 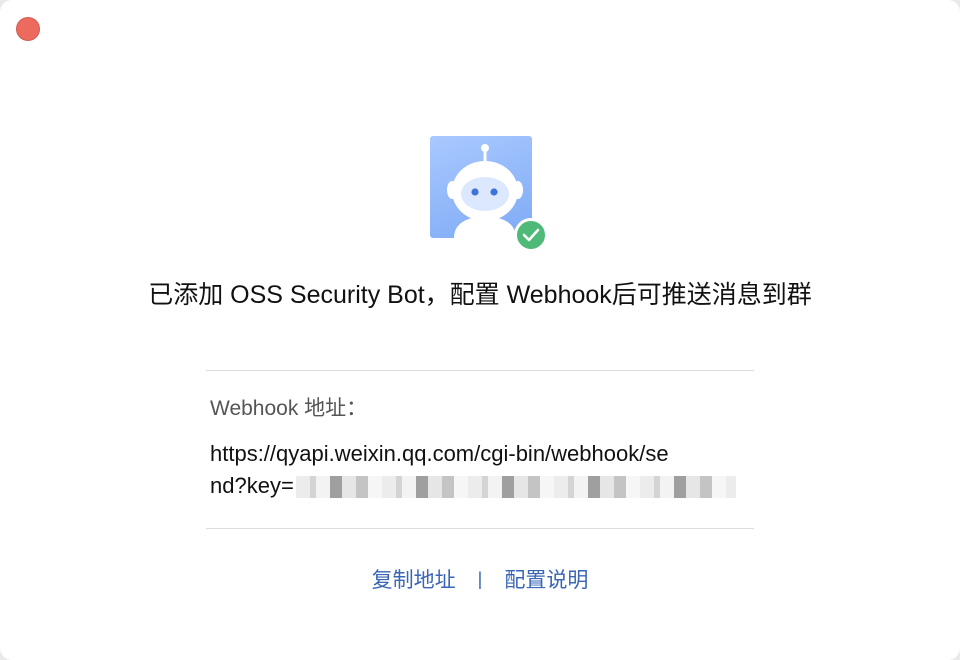 I want to click on close-window-button, so click(x=28, y=29).